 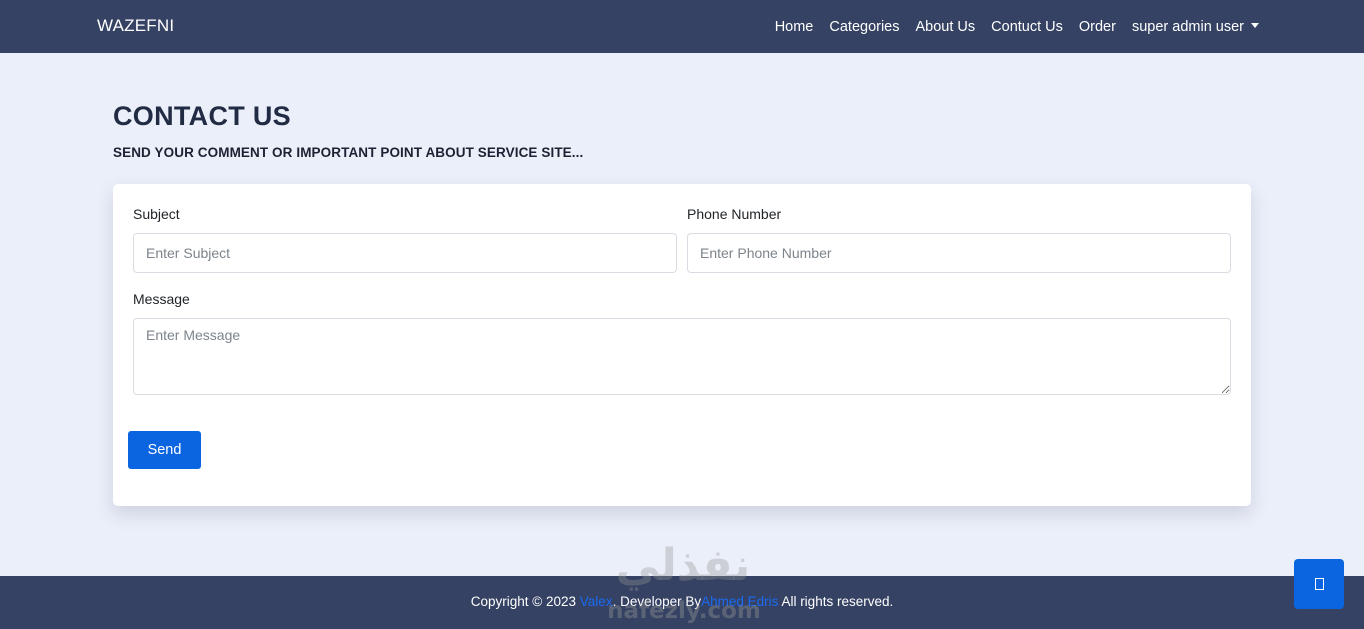 What do you see at coordinates (657, 601) in the screenshot?
I see `footer-developer-text: . Developer By` at bounding box center [657, 601].